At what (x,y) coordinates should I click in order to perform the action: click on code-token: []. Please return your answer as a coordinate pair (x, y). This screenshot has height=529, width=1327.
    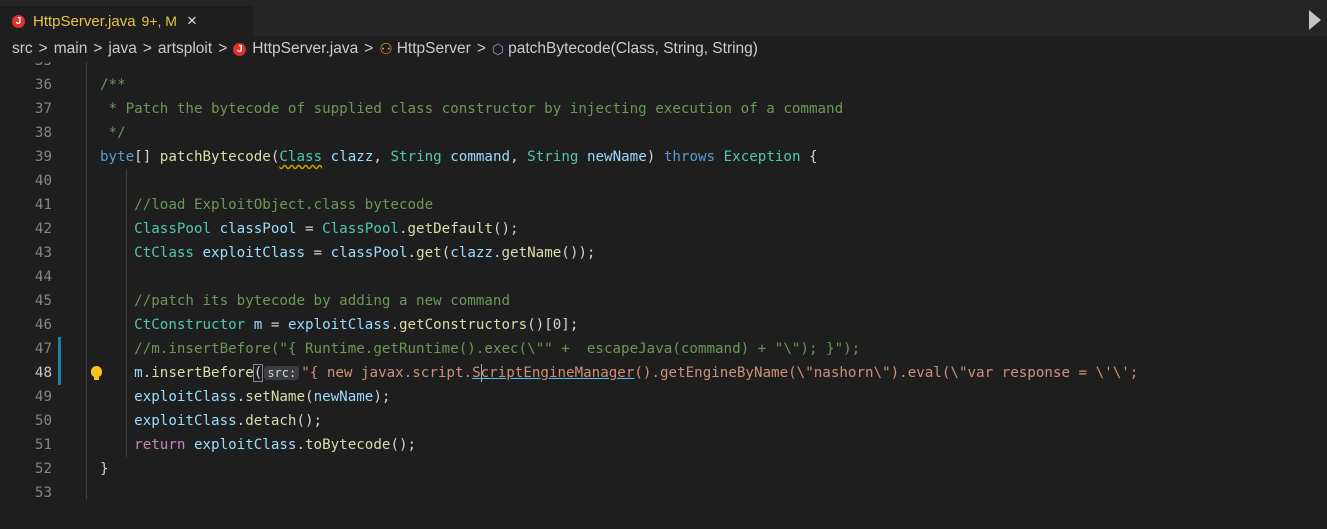
    Looking at the image, I should click on (147, 157).